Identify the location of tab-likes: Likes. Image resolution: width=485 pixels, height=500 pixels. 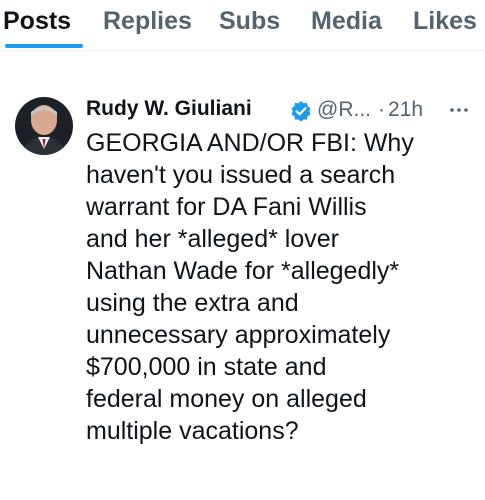
(445, 21).